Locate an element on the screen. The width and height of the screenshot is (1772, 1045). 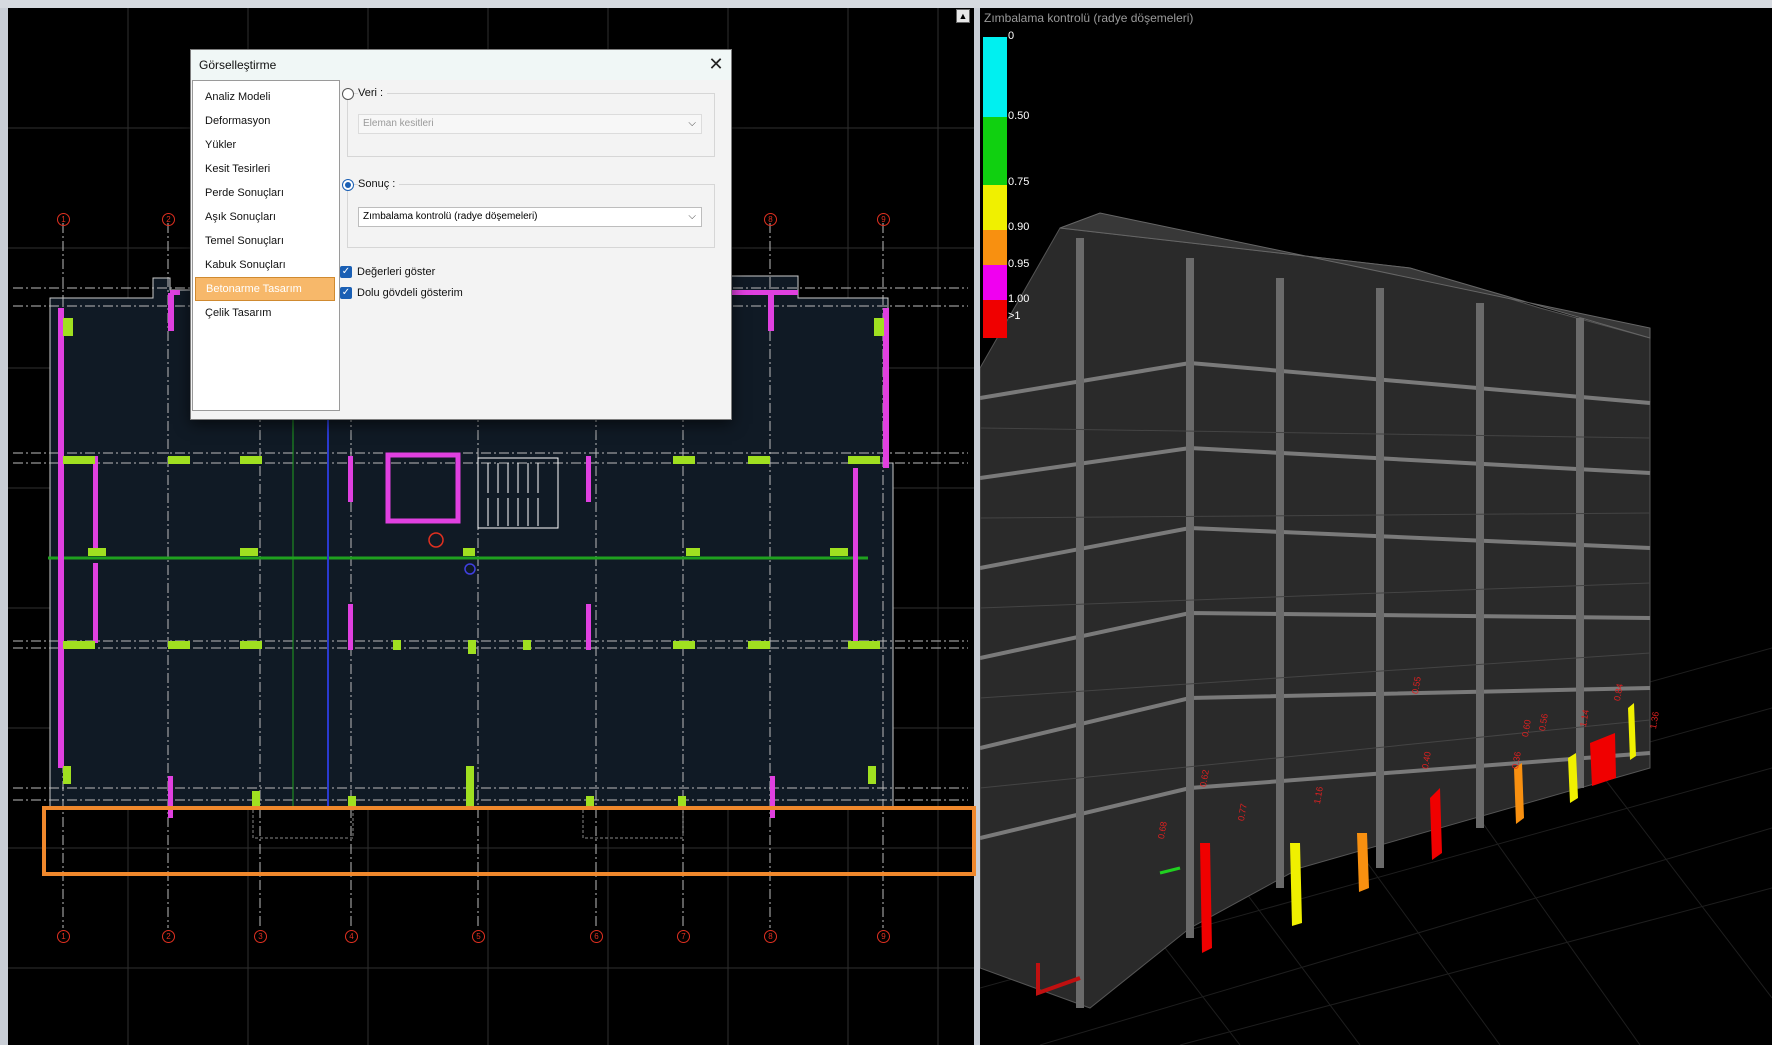
maximize-icon: ▲ is located at coordinates (963, 16).